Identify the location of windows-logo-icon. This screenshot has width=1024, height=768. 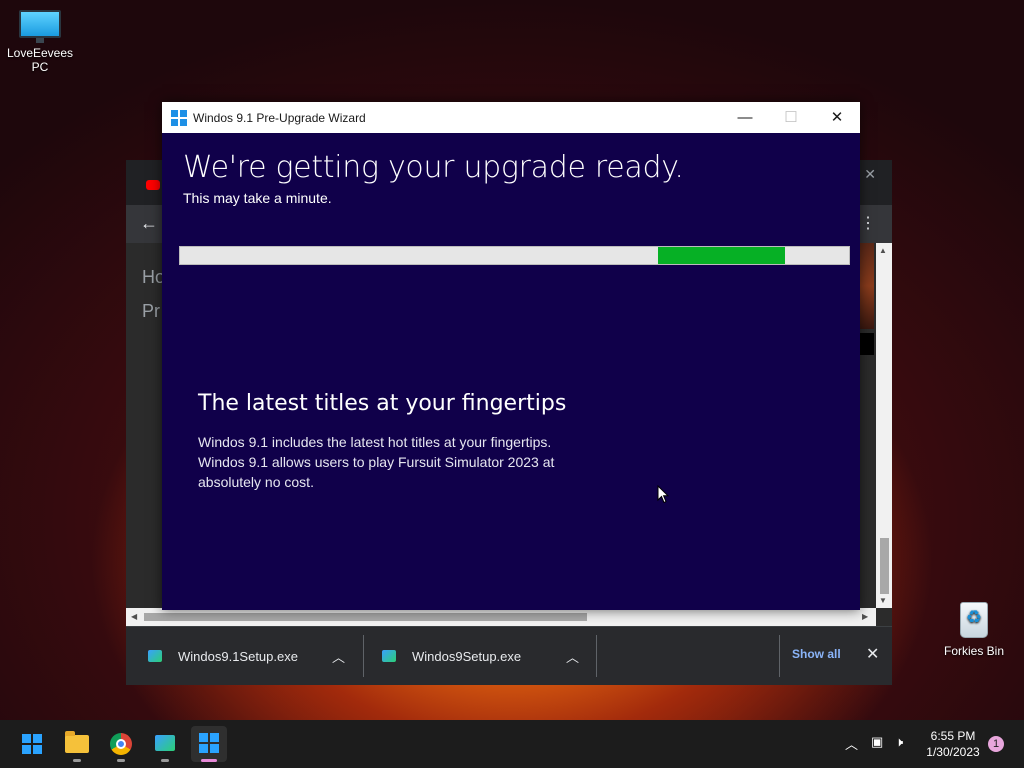
(179, 118).